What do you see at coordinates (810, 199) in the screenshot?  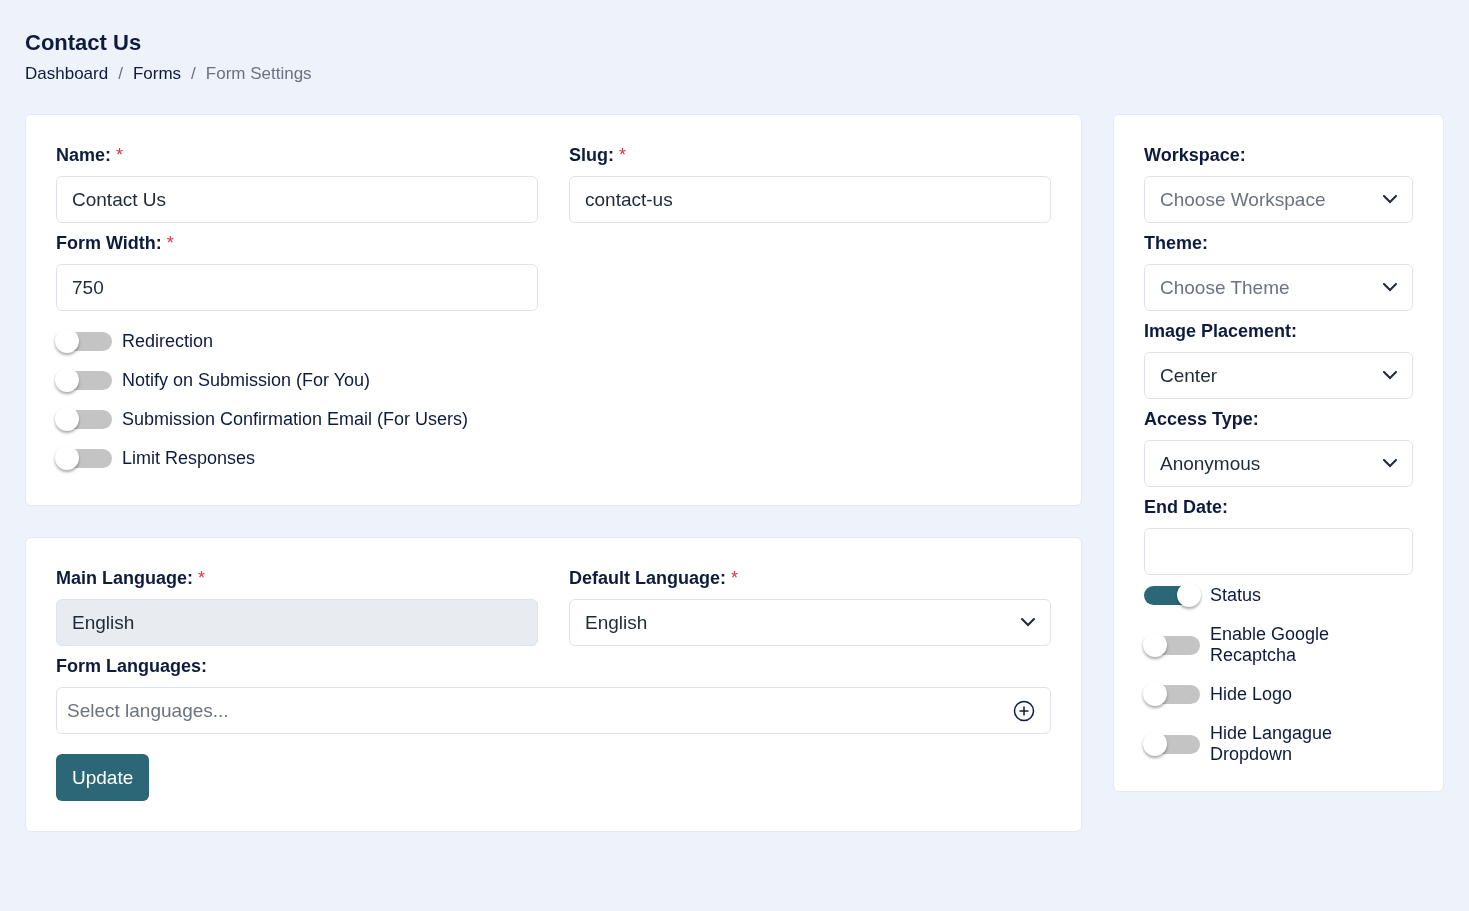 I see `input-field: contact-us` at bounding box center [810, 199].